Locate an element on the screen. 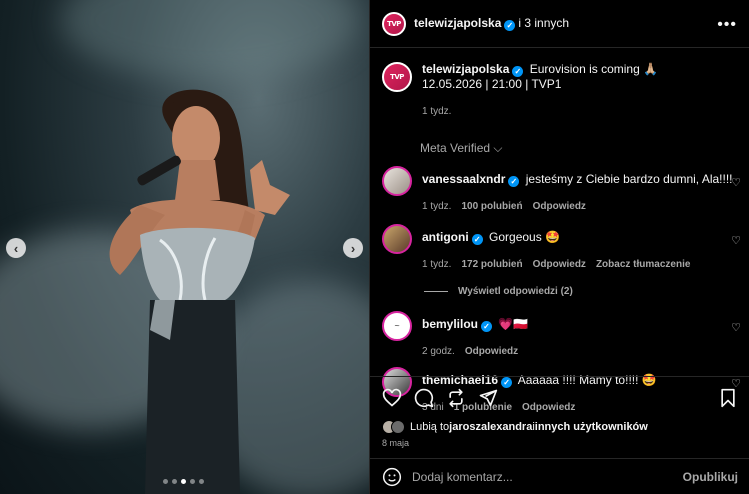 The width and height of the screenshot is (749, 494). avatar-logo-script: ~ is located at coordinates (397, 326).